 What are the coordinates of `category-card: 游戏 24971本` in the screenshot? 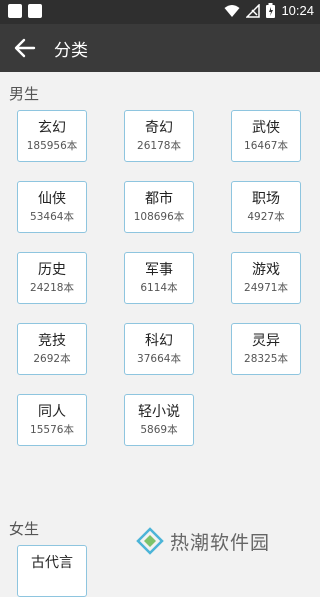 It's located at (266, 278).